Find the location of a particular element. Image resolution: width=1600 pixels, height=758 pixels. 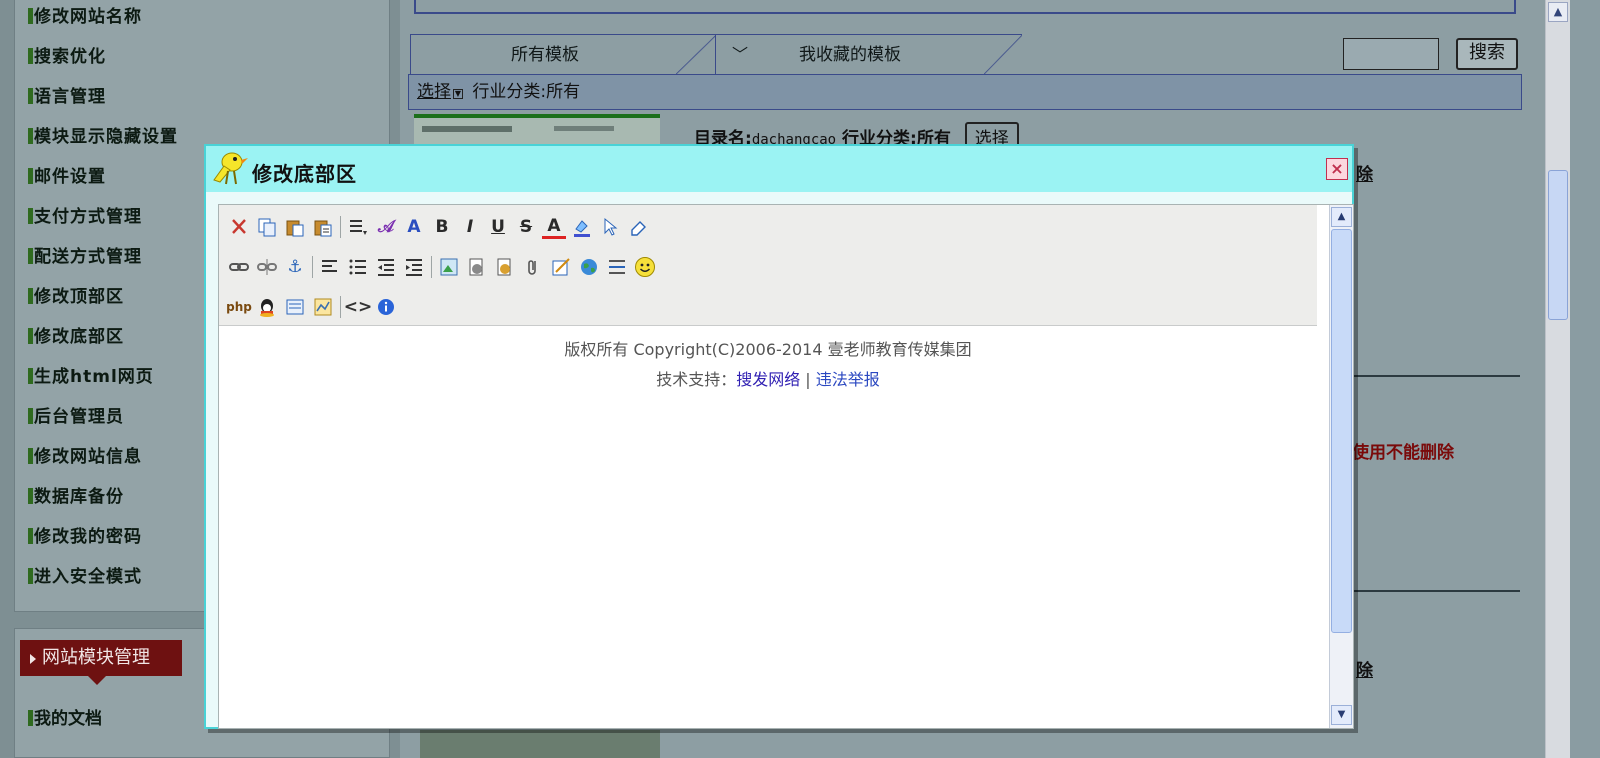

unlink-icon is located at coordinates (267, 267).